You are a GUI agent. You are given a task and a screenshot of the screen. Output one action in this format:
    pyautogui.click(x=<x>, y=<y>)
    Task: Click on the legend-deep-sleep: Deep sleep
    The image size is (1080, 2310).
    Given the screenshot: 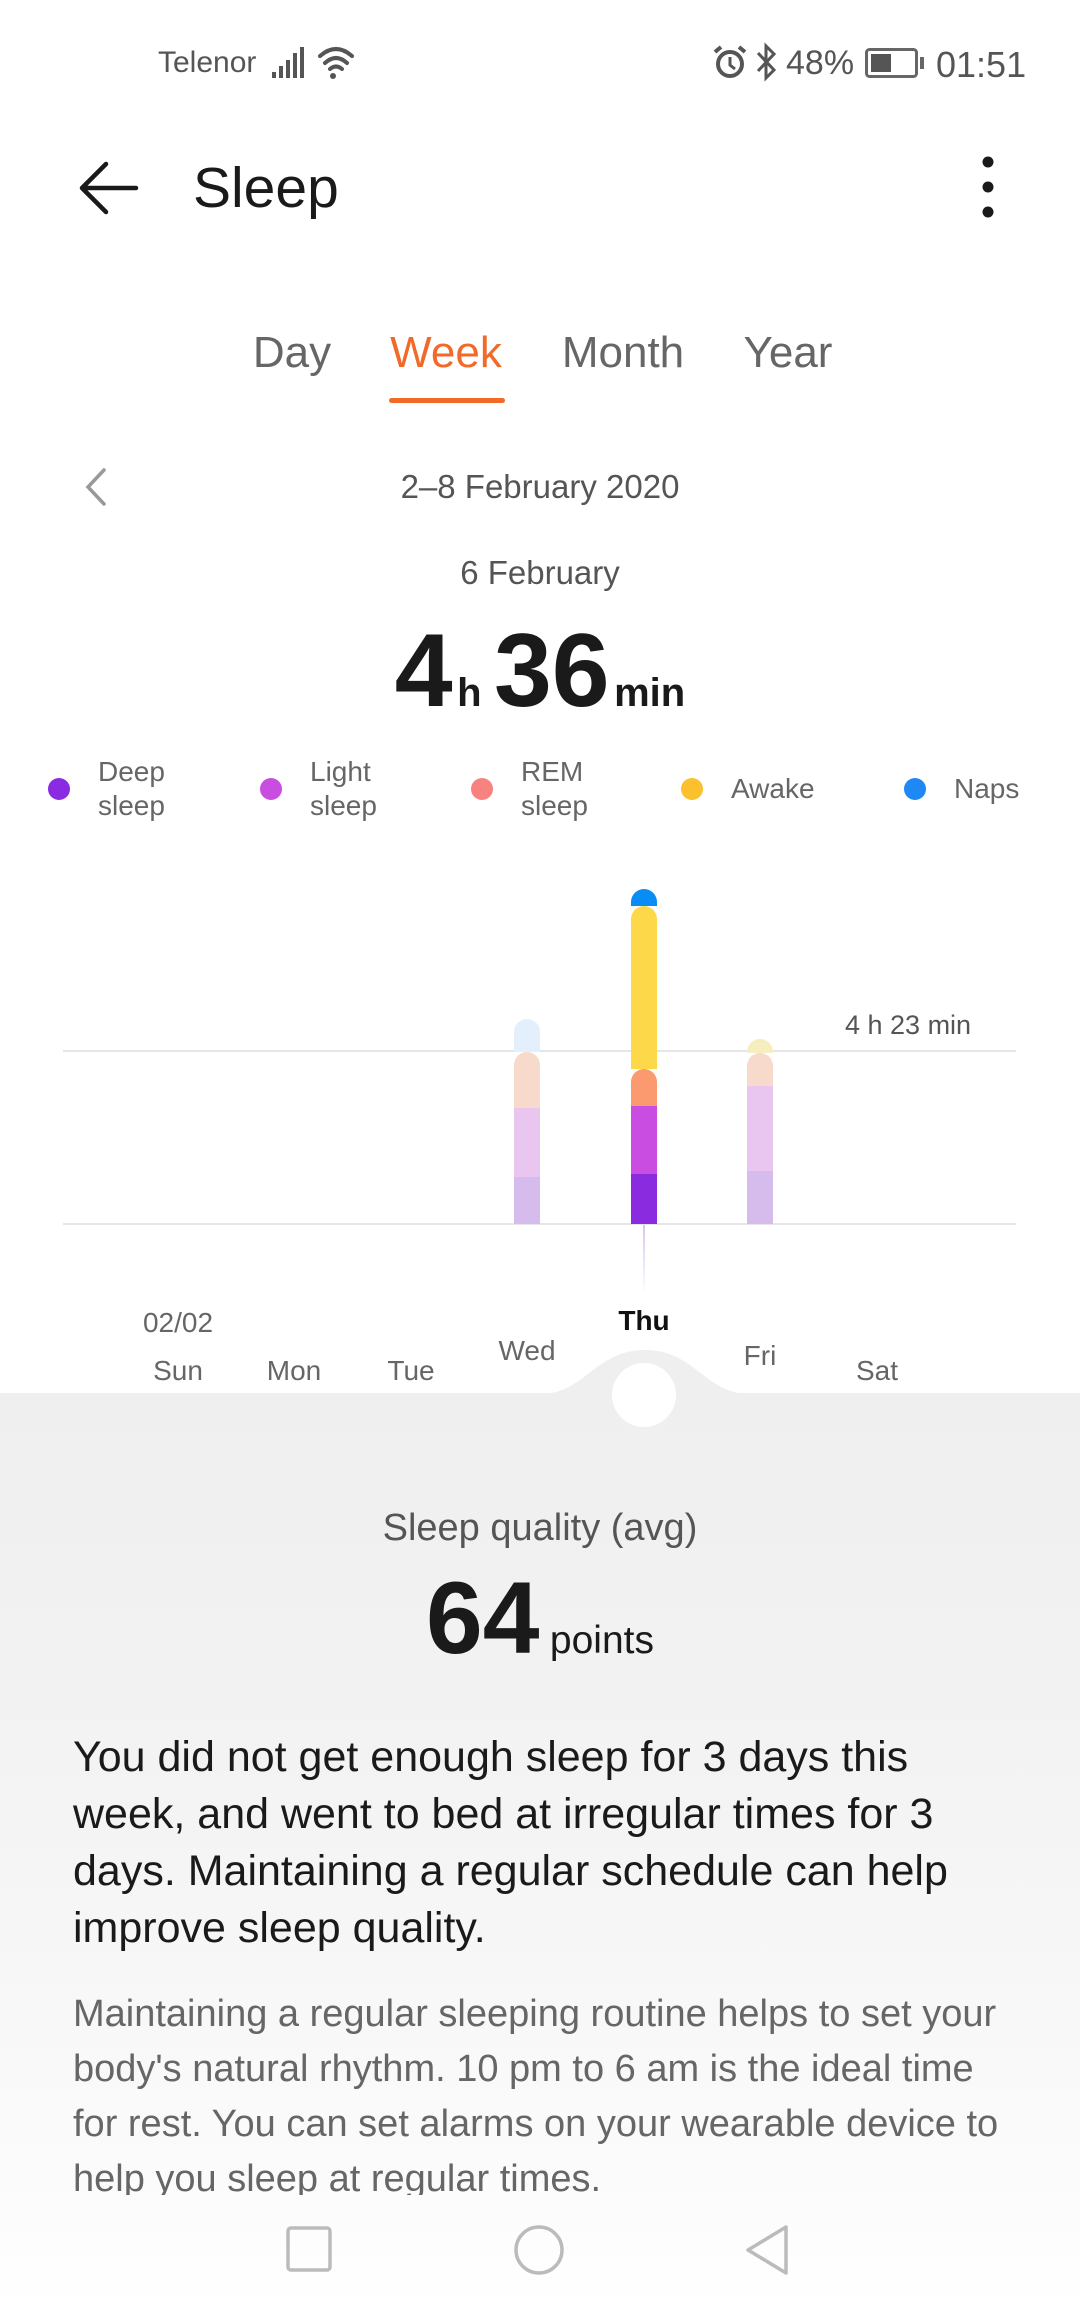 What is the action you would take?
    pyautogui.click(x=113, y=789)
    